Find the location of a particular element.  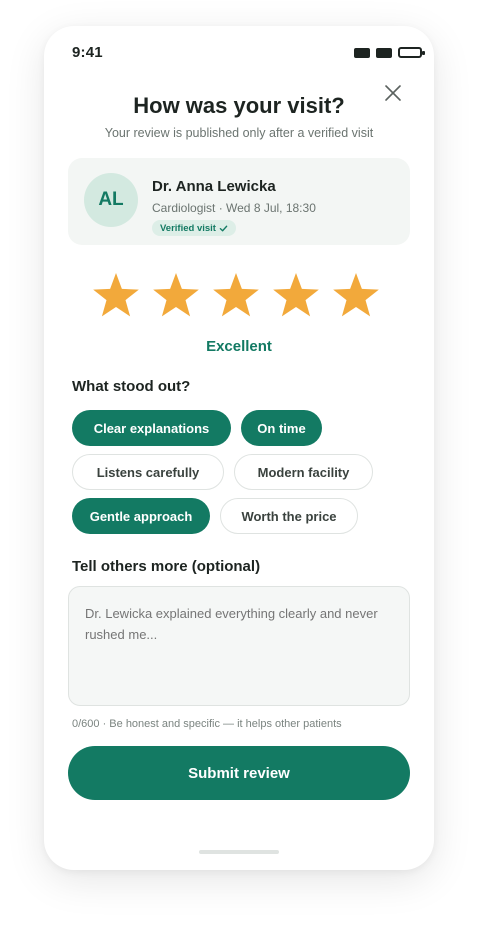

star-rating is located at coordinates (239, 297).